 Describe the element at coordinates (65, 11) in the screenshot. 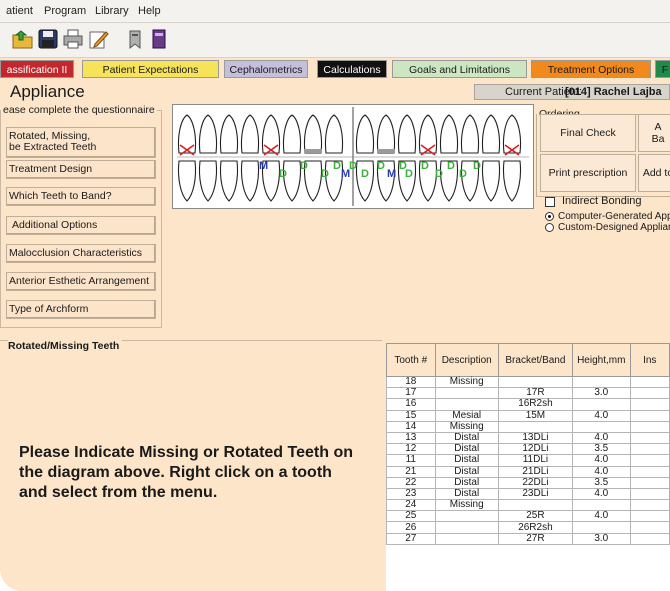

I see `menu-program: Program` at that location.